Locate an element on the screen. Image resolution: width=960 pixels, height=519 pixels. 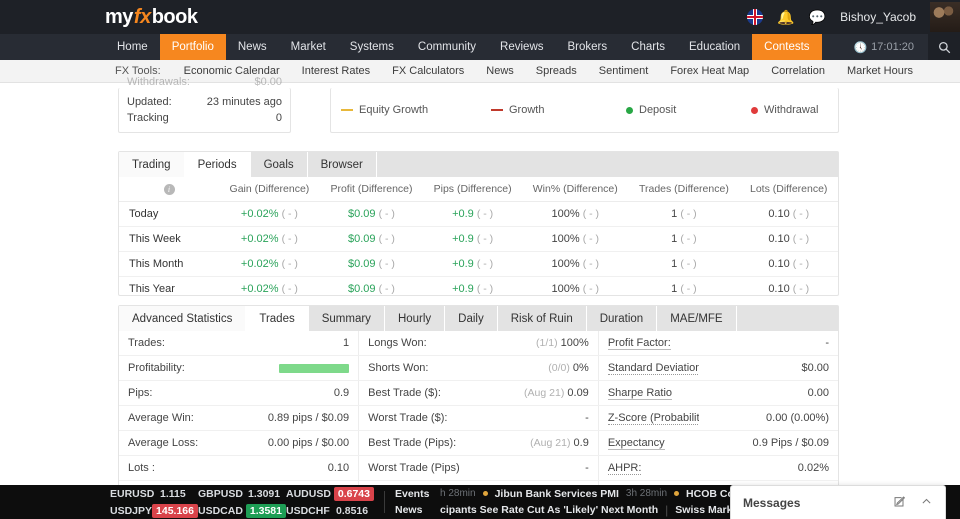
cell-value: 0.10 is located at coordinates (779, 289).